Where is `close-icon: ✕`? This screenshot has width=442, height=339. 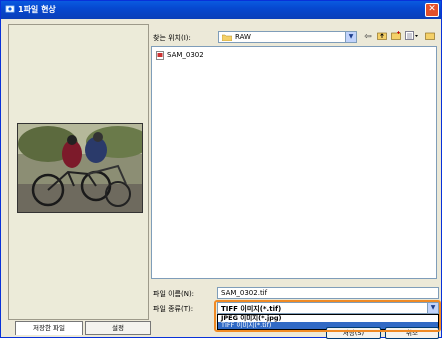
close-icon: ✕ is located at coordinates (432, 10).